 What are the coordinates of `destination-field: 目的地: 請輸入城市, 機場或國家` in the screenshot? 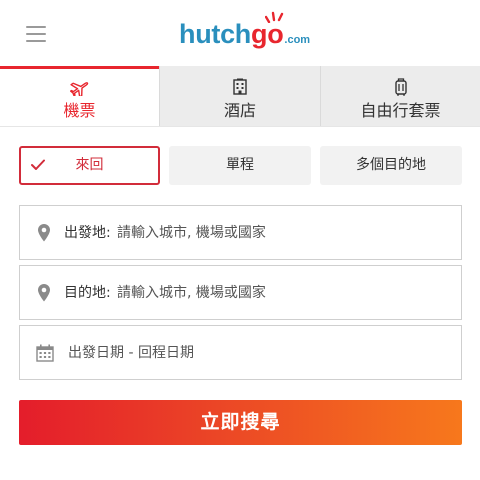 It's located at (240, 292).